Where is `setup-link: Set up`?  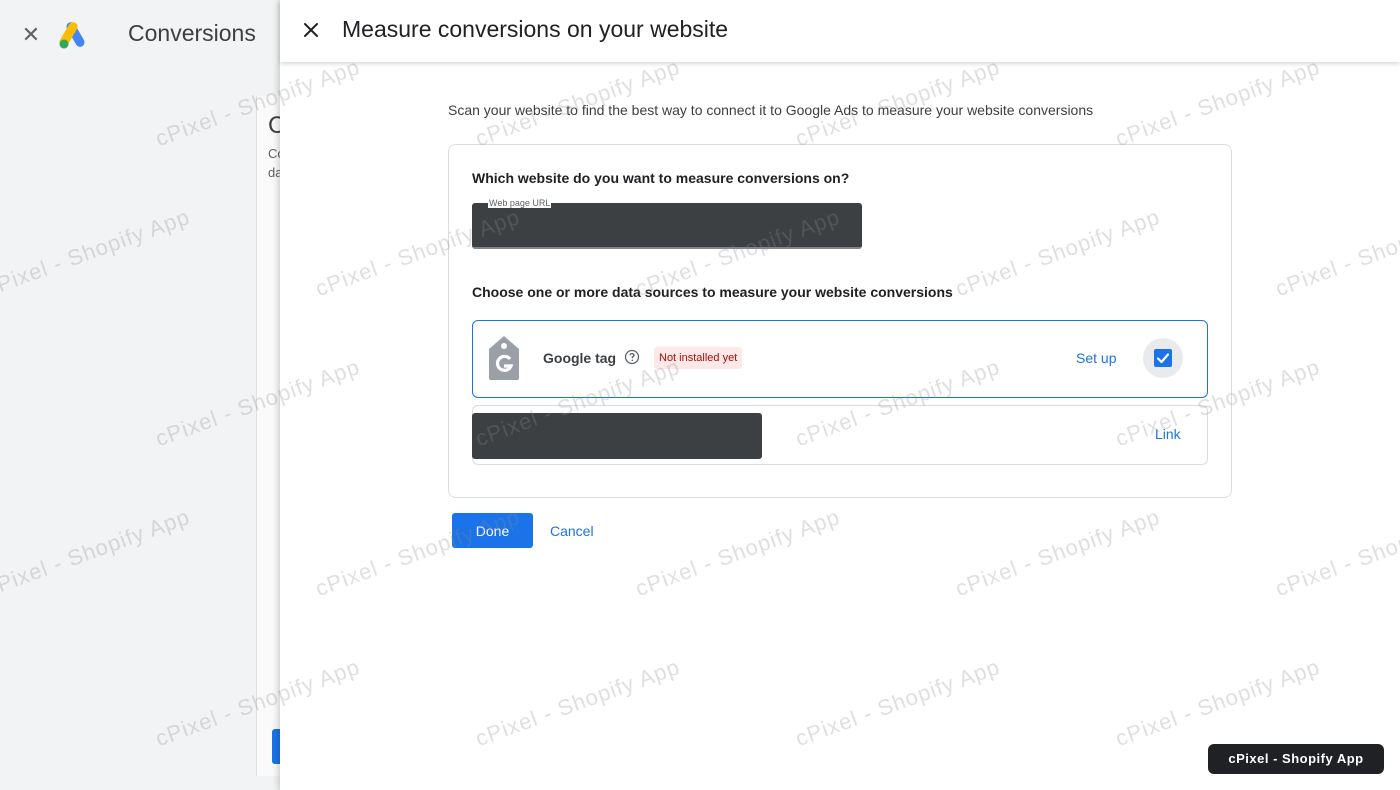
setup-link: Set up is located at coordinates (1096, 358).